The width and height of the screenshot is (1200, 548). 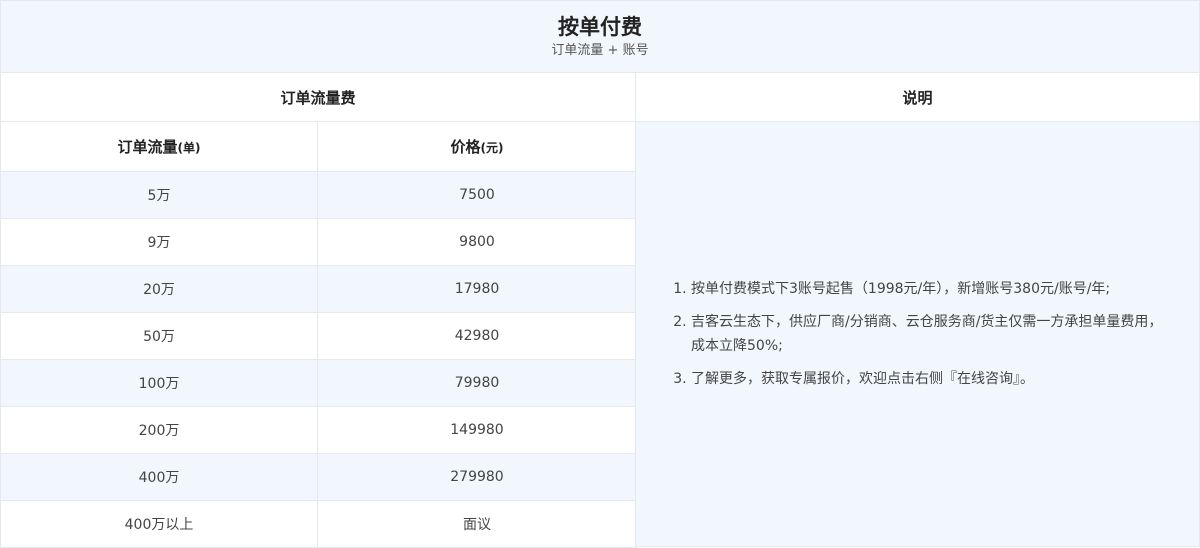 I want to click on column-header-unit: (单), so click(x=189, y=148).